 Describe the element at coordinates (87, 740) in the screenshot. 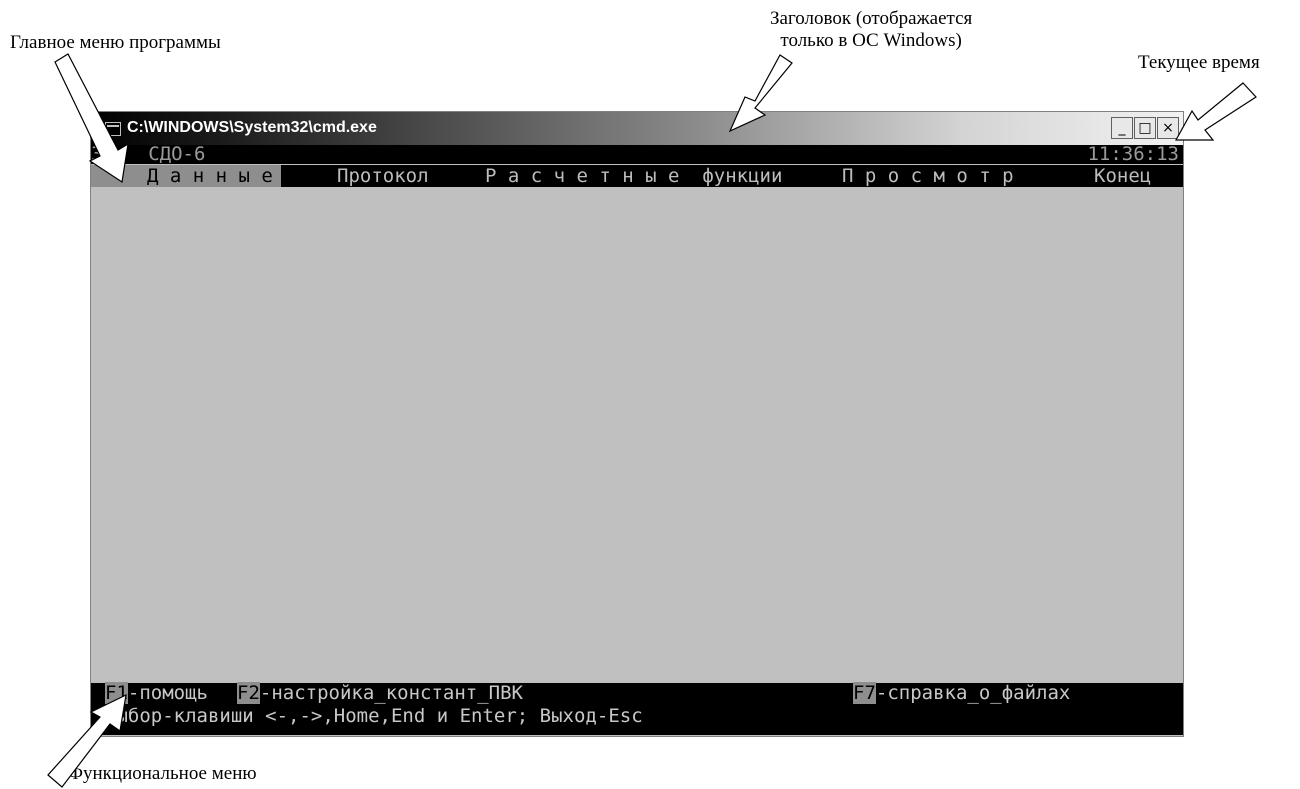

I see `arrow-function-menu` at that location.